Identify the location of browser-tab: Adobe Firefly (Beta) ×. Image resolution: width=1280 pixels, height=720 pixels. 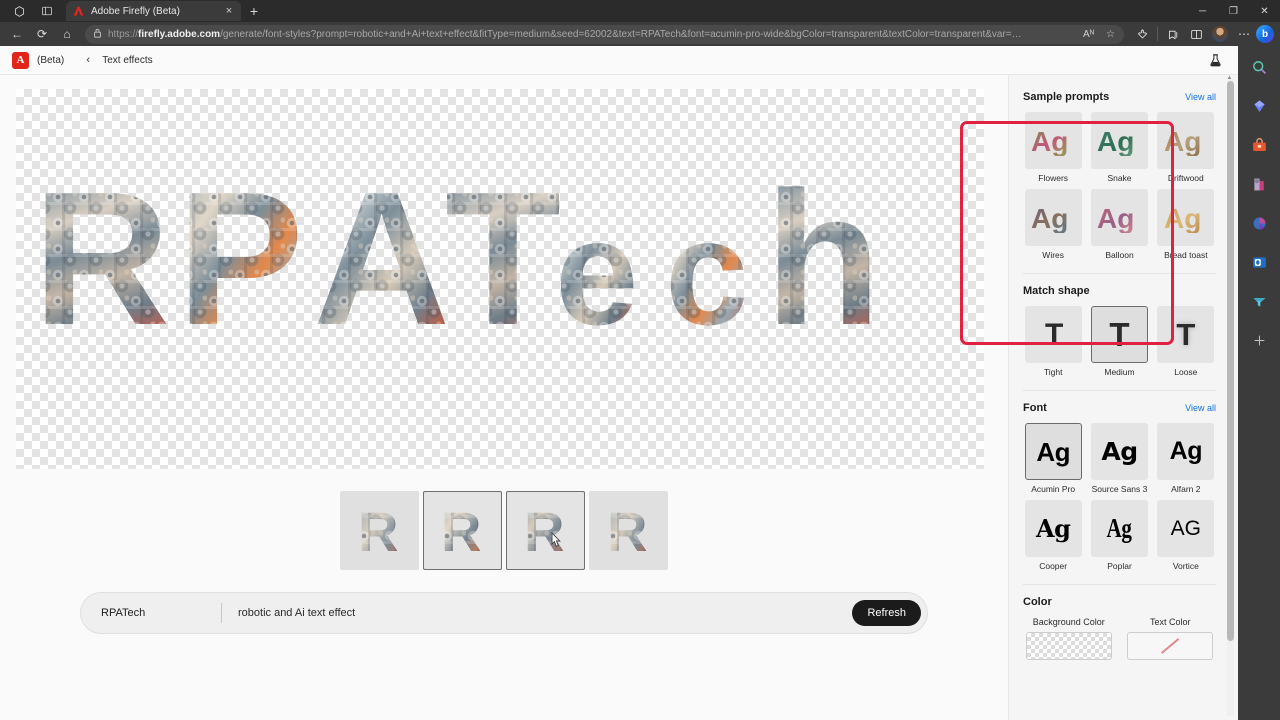
(153, 11).